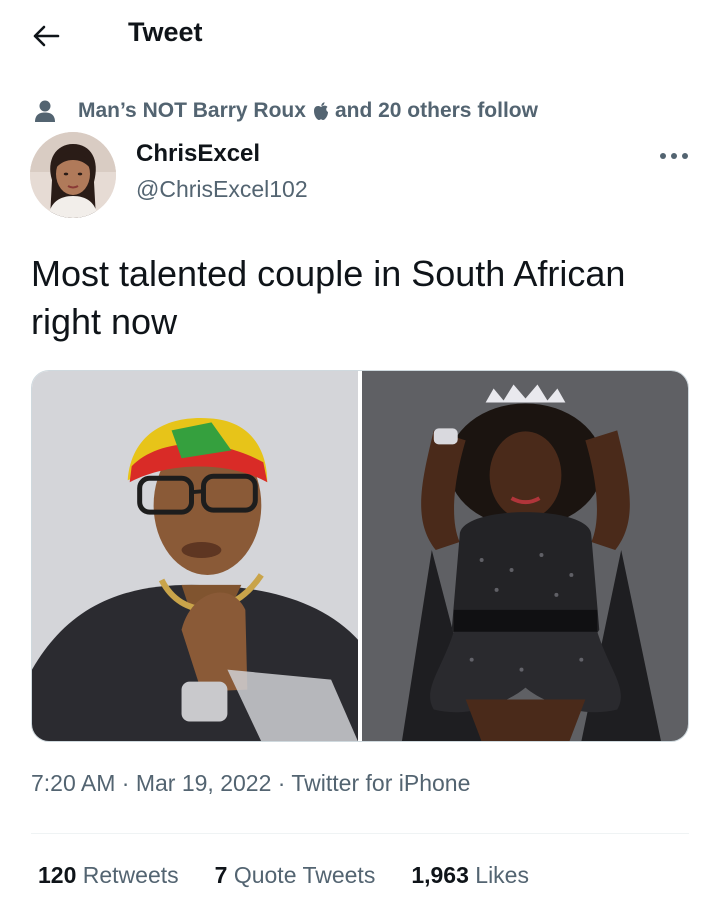 This screenshot has height=903, width=720. What do you see at coordinates (204, 783) in the screenshot?
I see `tweet-date: Mar 19, 2022` at bounding box center [204, 783].